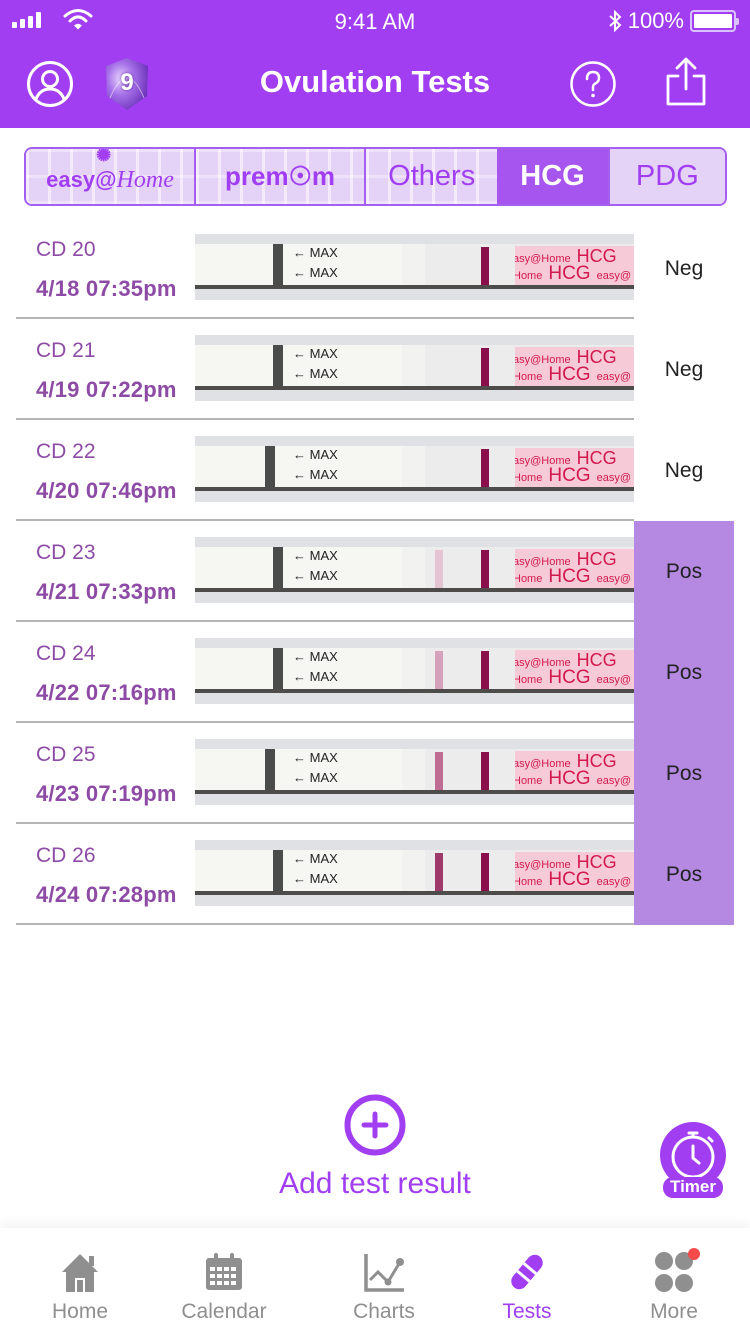 This screenshot has height=1334, width=750. I want to click on timer-button: Timer, so click(693, 1160).